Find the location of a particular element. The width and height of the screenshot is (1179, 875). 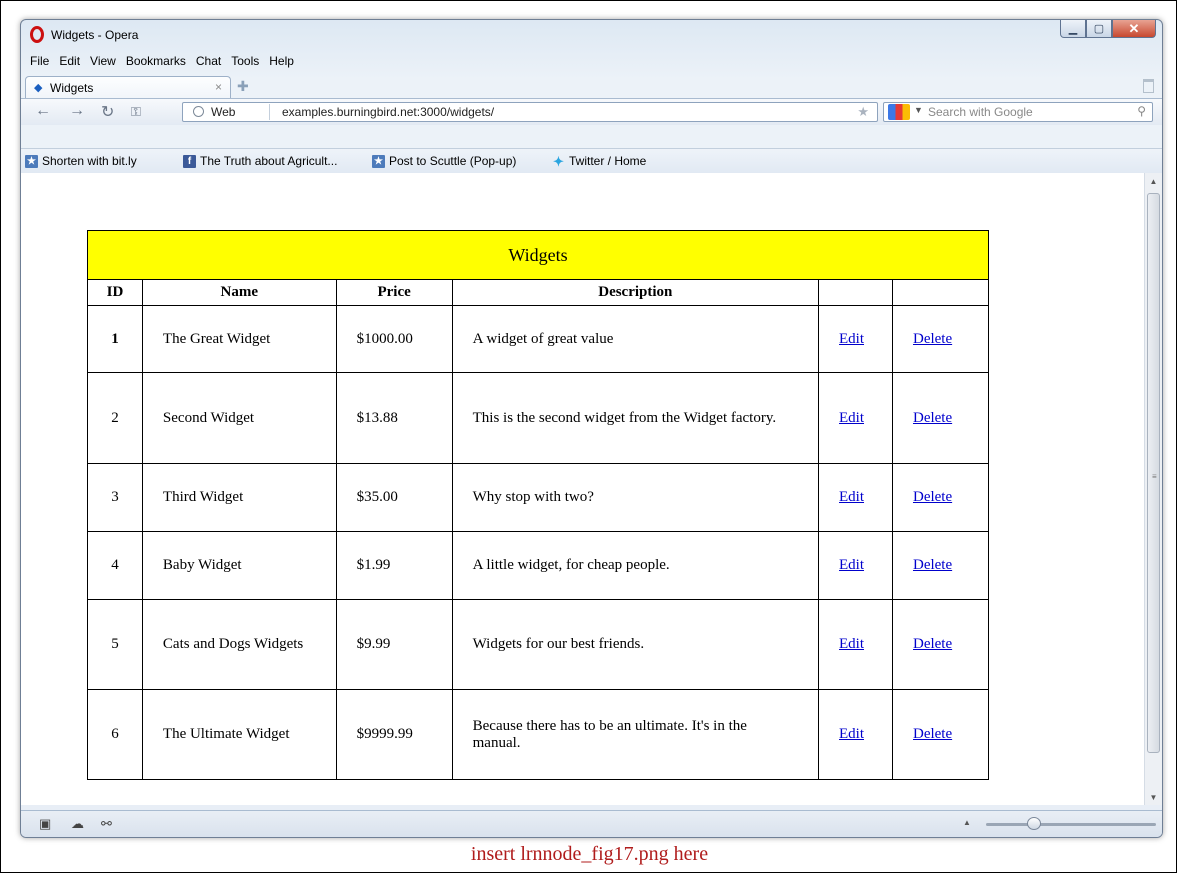

new-tab-icon: ✚ is located at coordinates (243, 86).